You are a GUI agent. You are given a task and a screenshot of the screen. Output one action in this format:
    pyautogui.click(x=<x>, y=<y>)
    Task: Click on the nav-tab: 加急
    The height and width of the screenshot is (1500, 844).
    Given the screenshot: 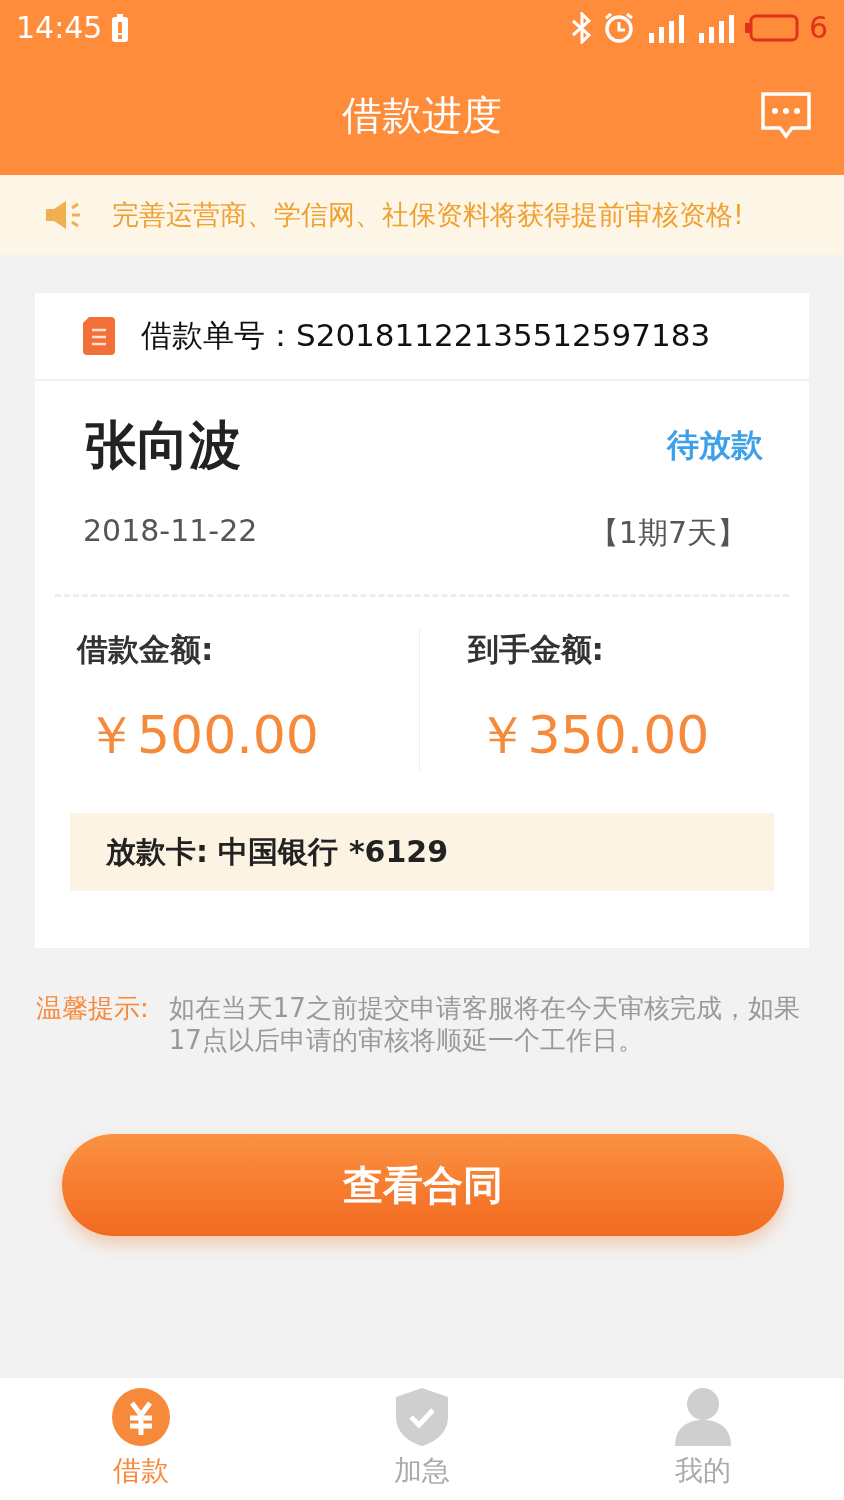 What is the action you would take?
    pyautogui.click(x=422, y=1439)
    